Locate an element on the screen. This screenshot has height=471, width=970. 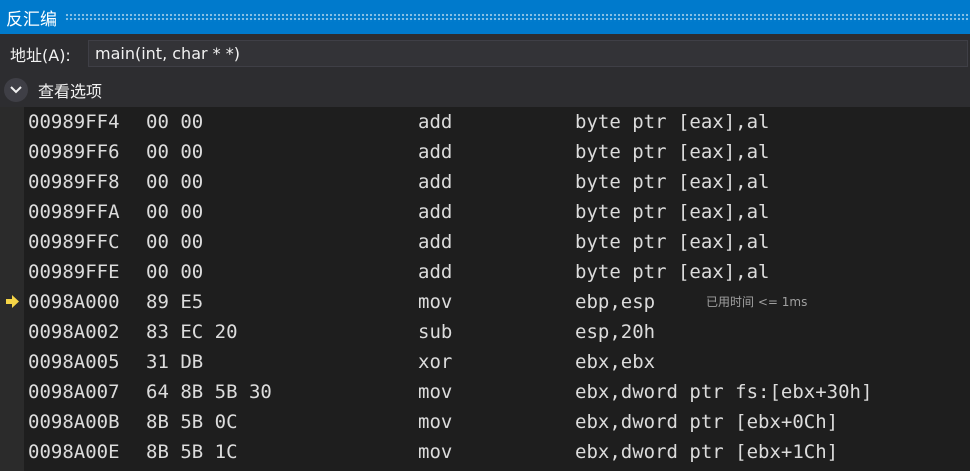
instruction-address: 00989FFE is located at coordinates (74, 272).